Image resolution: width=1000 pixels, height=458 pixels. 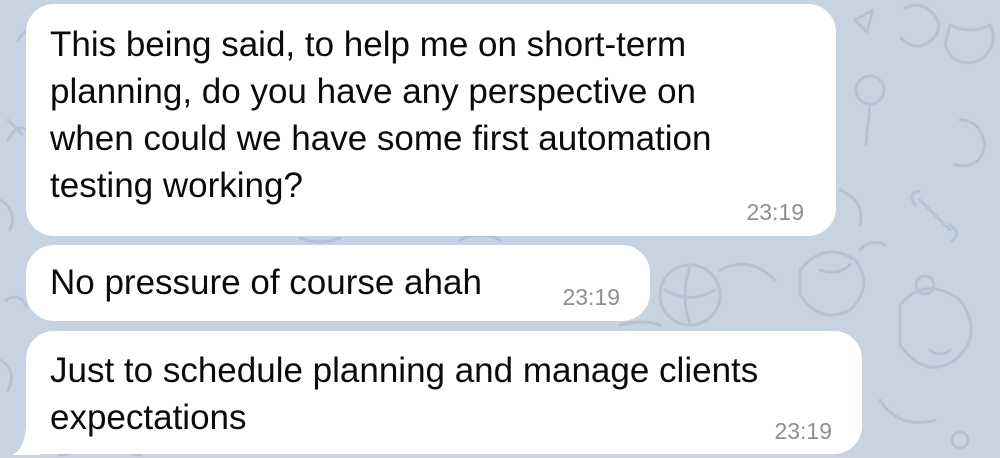 I want to click on message-bubble: No pressure of course ahah 23:19, so click(x=338, y=283).